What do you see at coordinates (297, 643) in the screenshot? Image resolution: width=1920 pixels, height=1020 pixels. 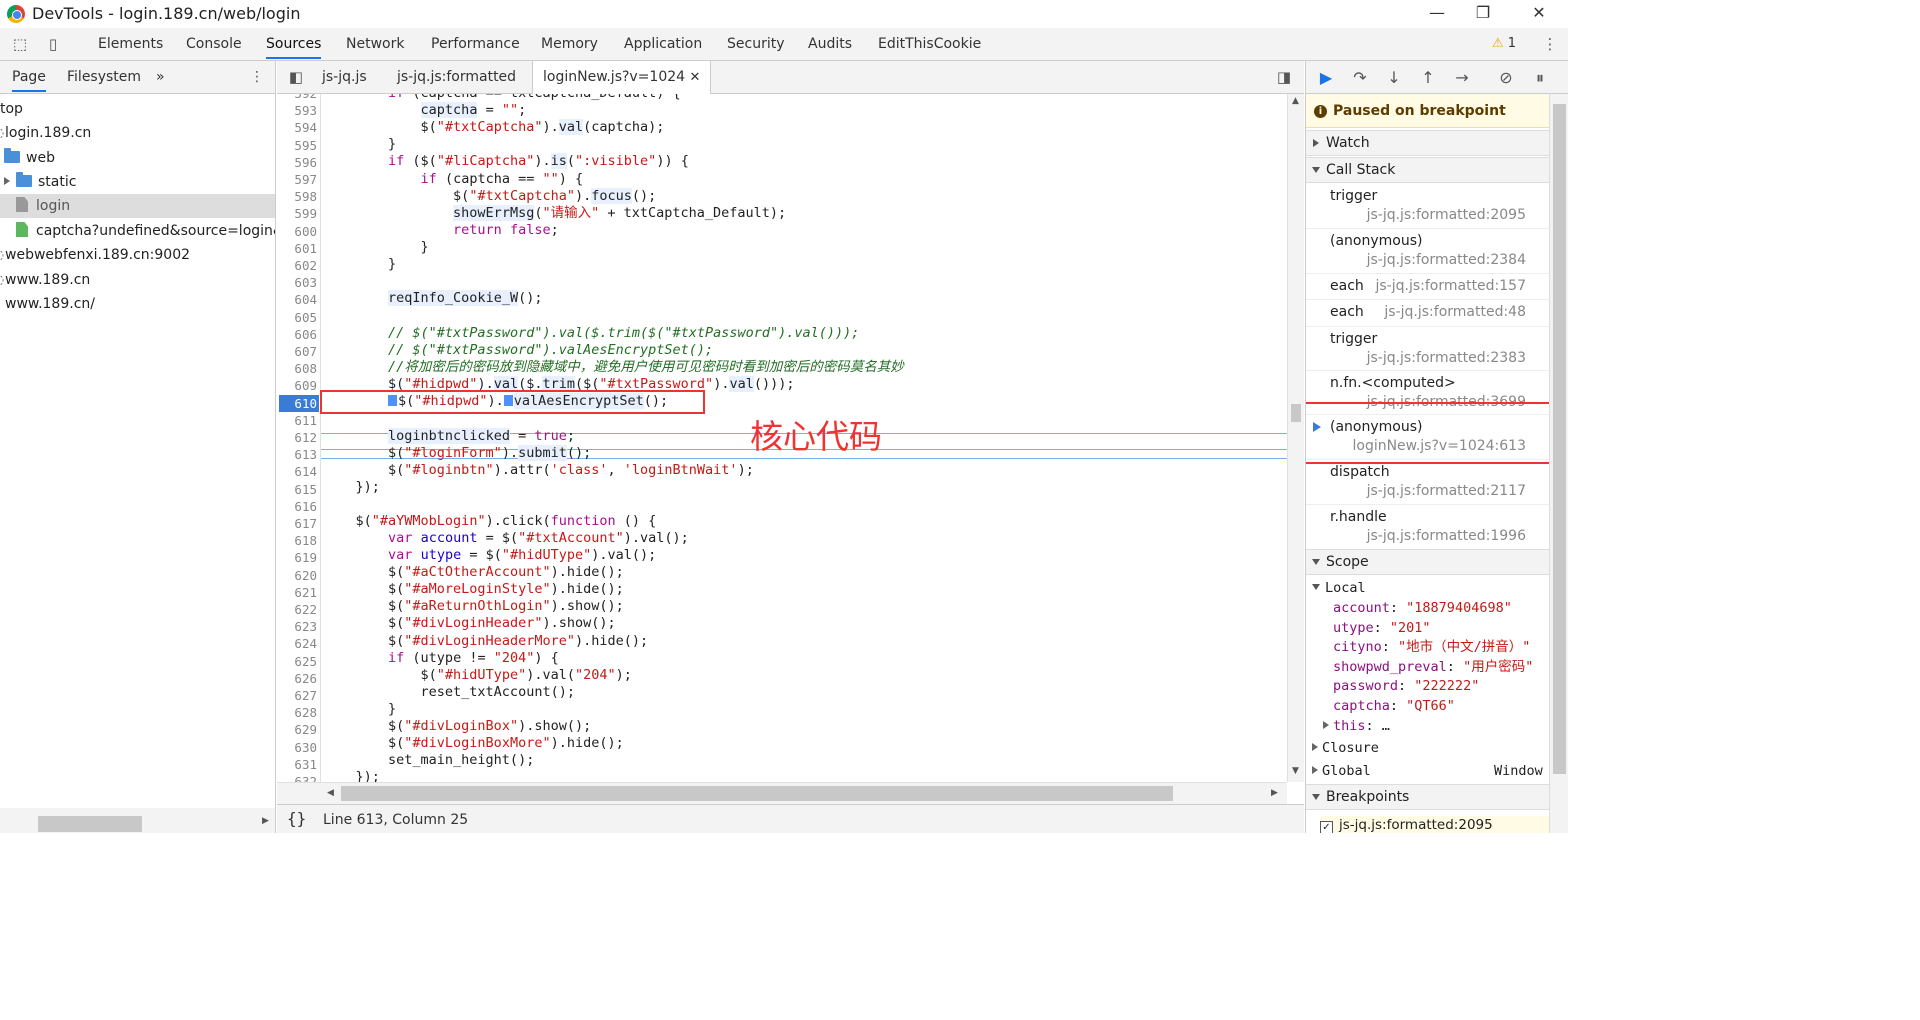 I see `line-number: 624` at bounding box center [297, 643].